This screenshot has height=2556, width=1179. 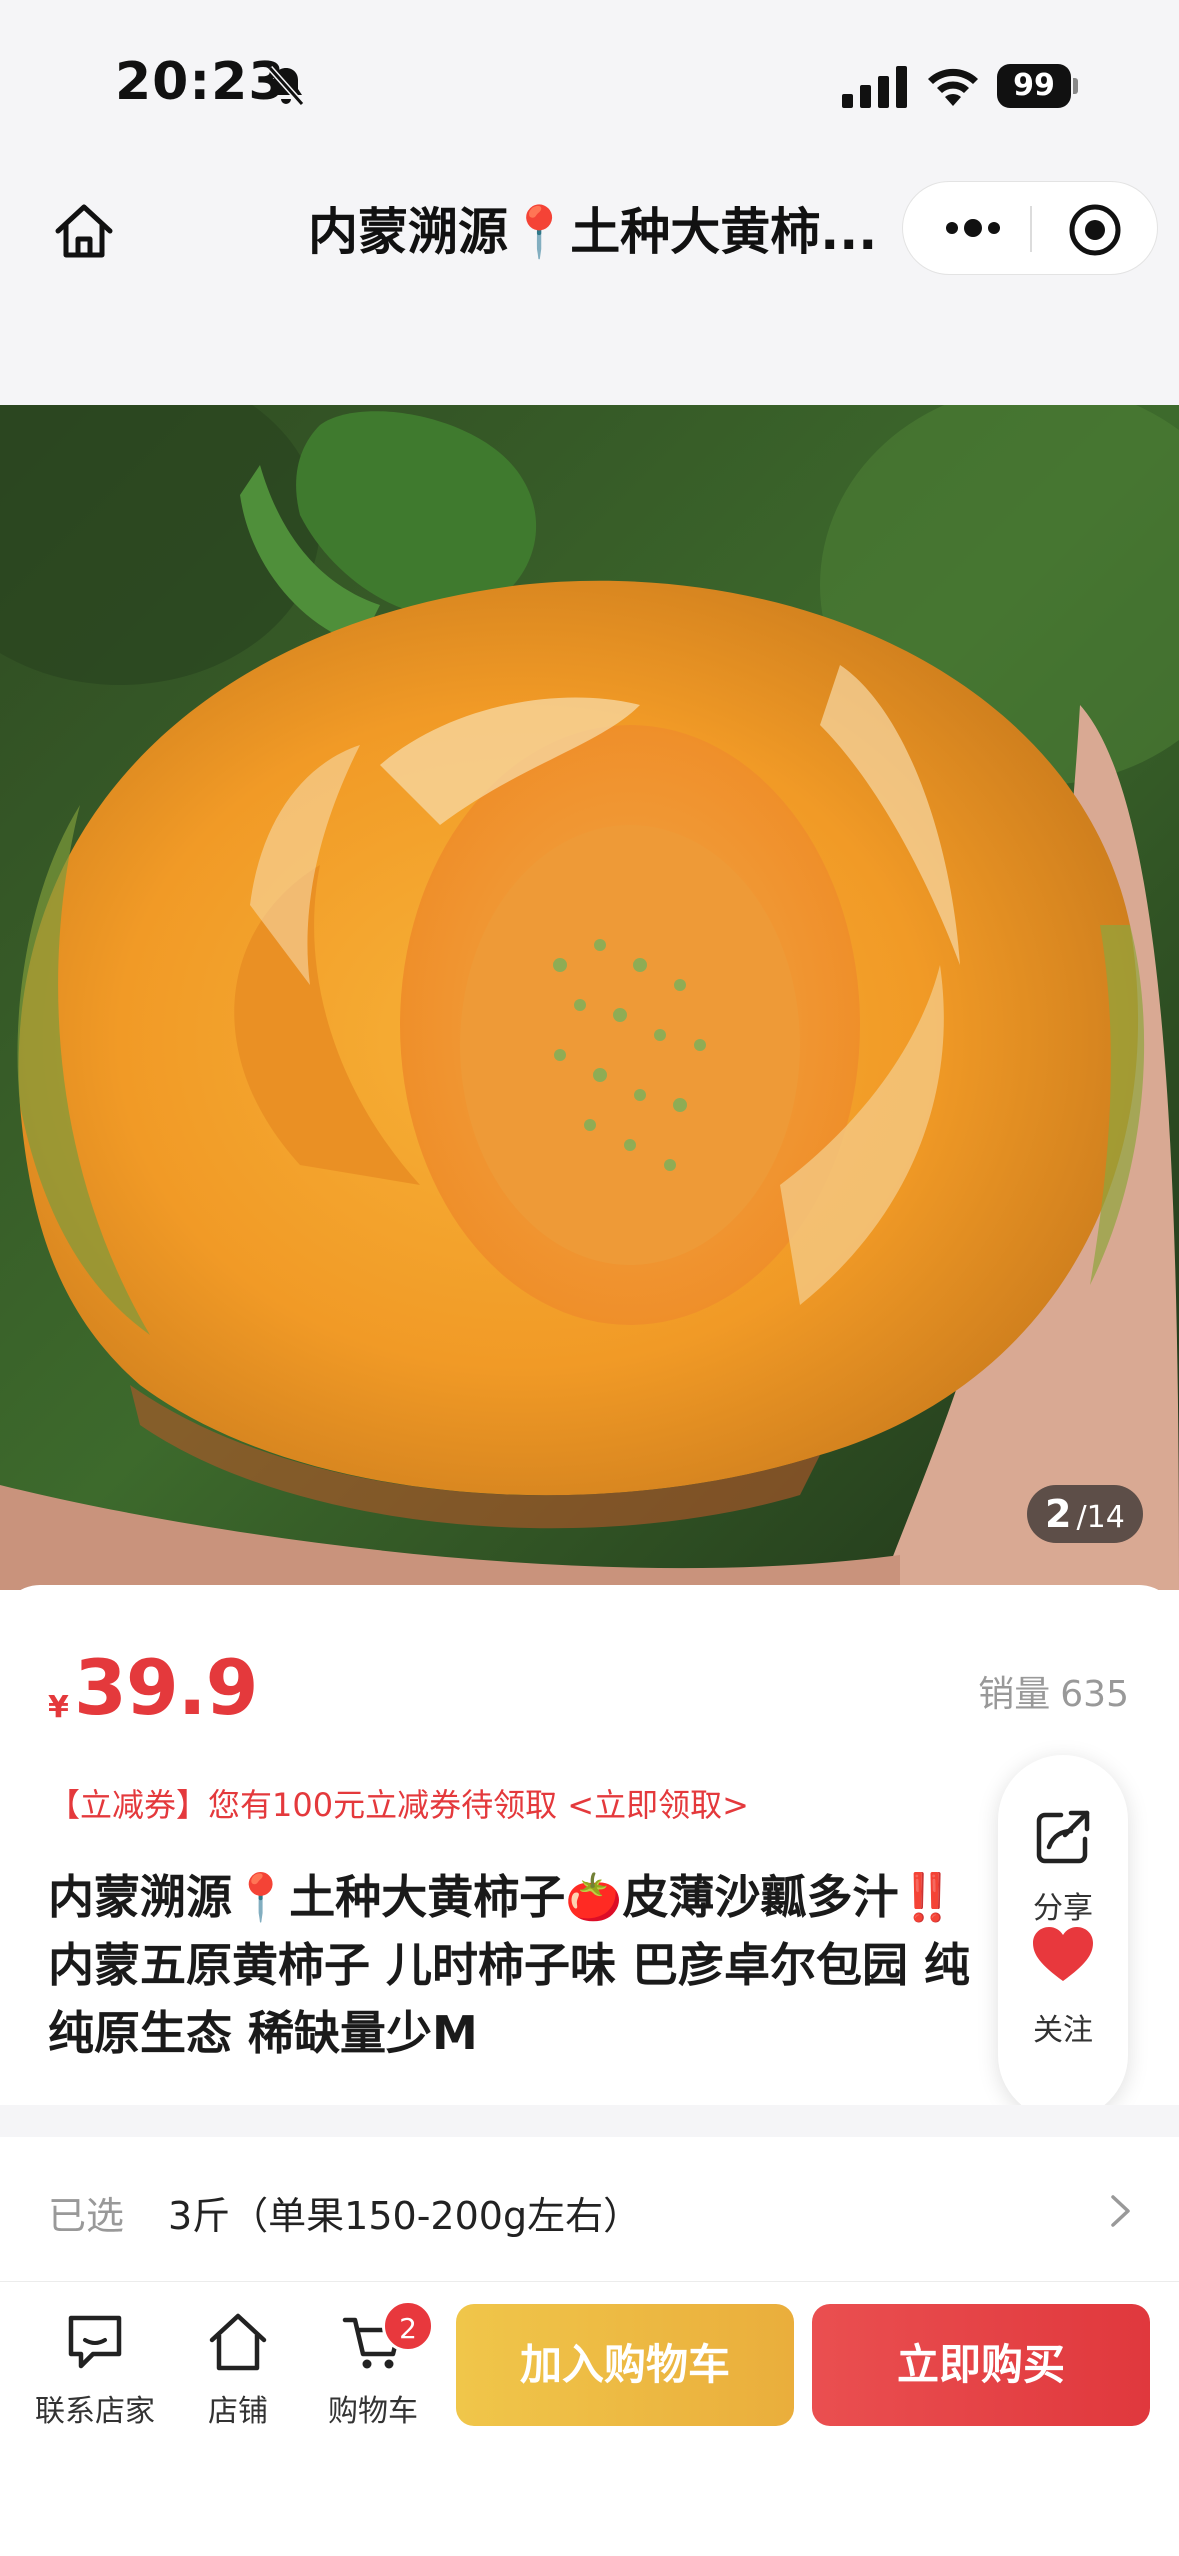 What do you see at coordinates (973, 228) in the screenshot?
I see `more-icon` at bounding box center [973, 228].